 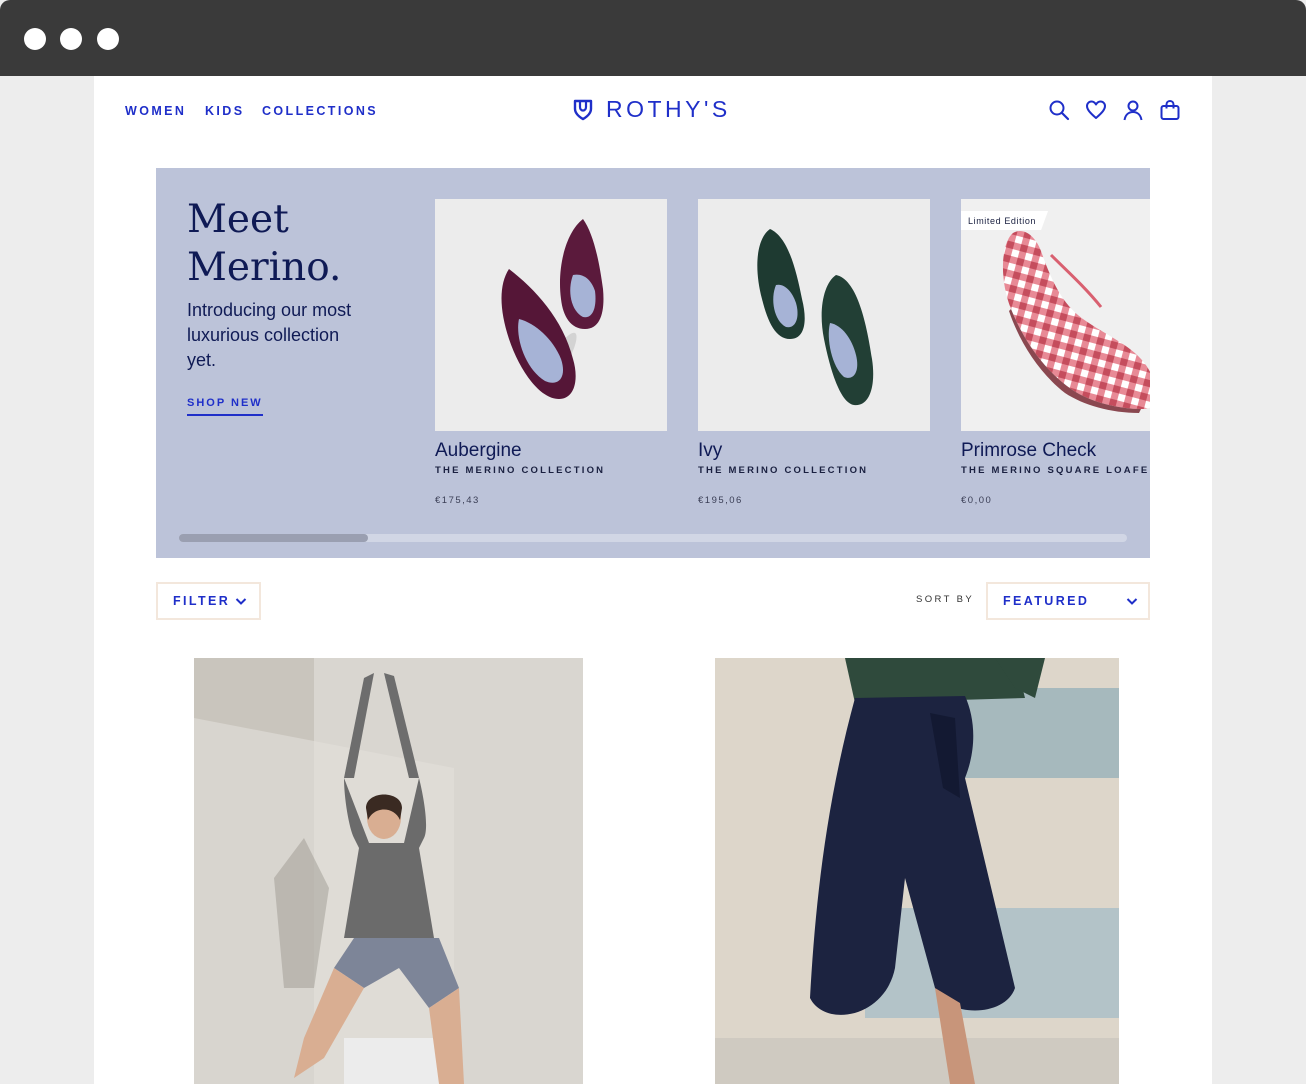 I want to click on shop-new-link: SHOP NEW, so click(x=225, y=406).